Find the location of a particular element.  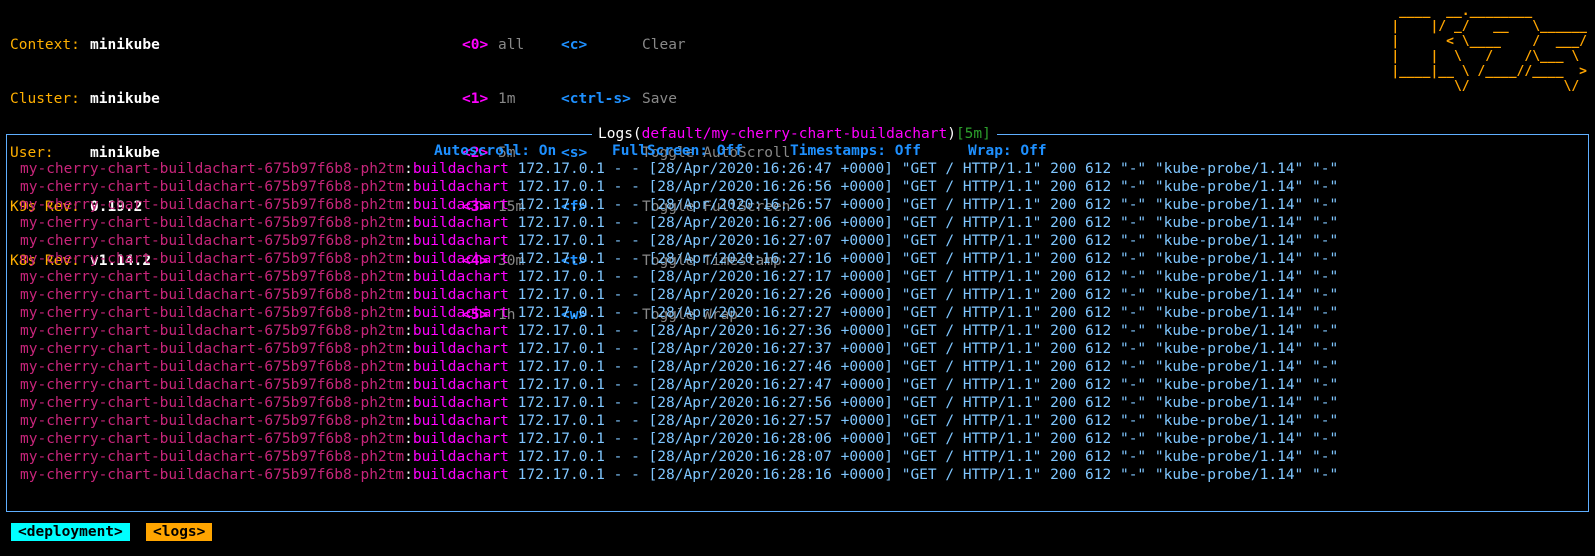

status-wrap: Wrap: Off is located at coordinates (1007, 151).